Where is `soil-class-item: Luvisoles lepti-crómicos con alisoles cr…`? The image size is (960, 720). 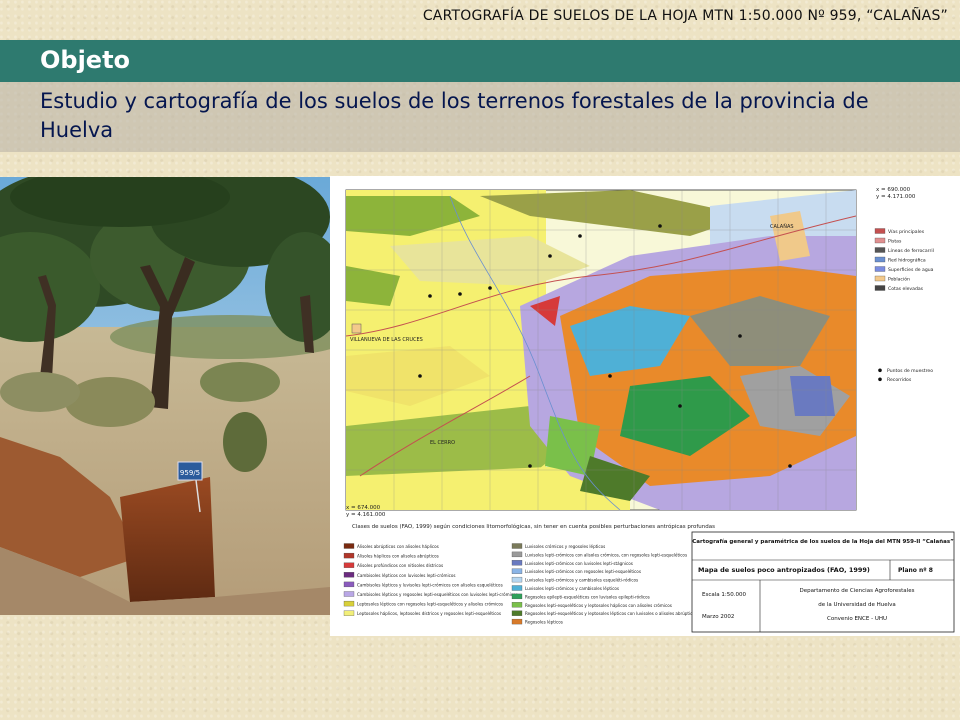 soil-class-item: Luvisoles lepti-crómicos con alisoles cr… is located at coordinates (606, 554).